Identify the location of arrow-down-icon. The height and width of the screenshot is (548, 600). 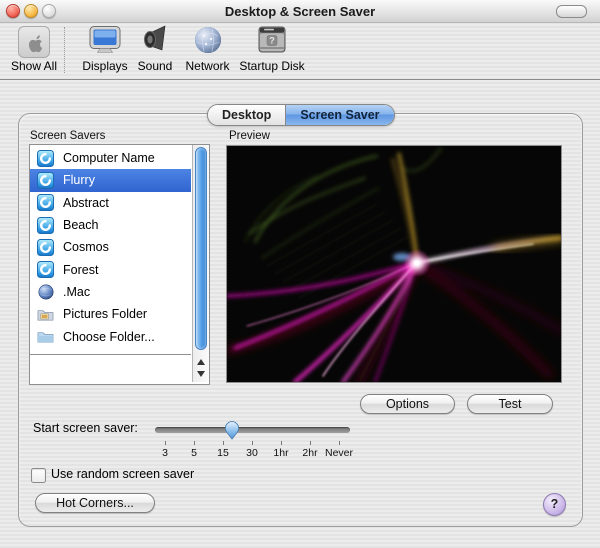
(201, 374).